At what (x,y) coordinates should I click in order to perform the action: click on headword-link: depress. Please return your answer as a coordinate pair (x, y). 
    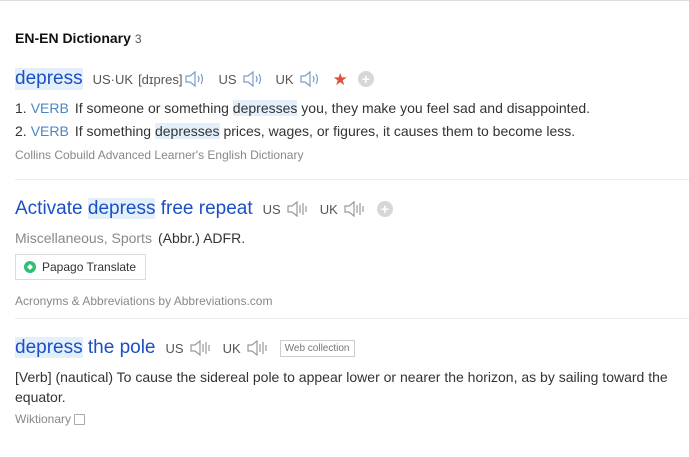
    Looking at the image, I should click on (49, 79).